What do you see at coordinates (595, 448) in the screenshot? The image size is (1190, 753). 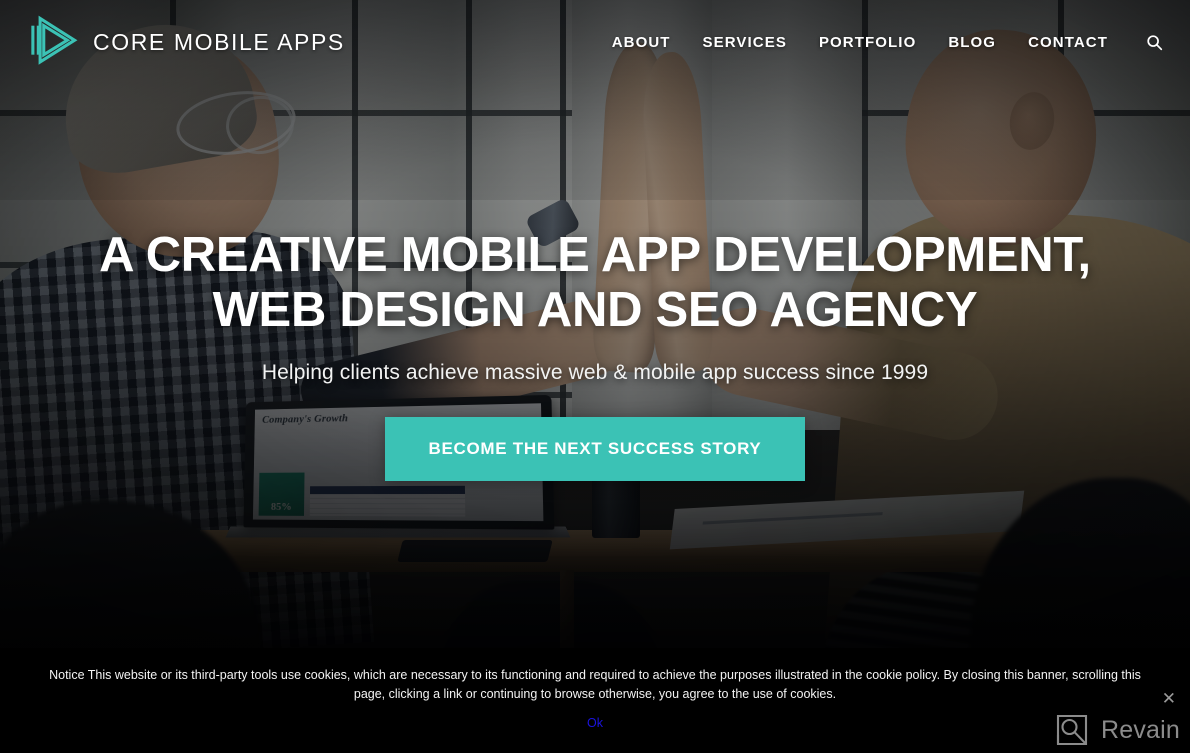 I see `become-next-success-story-button: BECOME THE NEXT SUCCESS STORY` at bounding box center [595, 448].